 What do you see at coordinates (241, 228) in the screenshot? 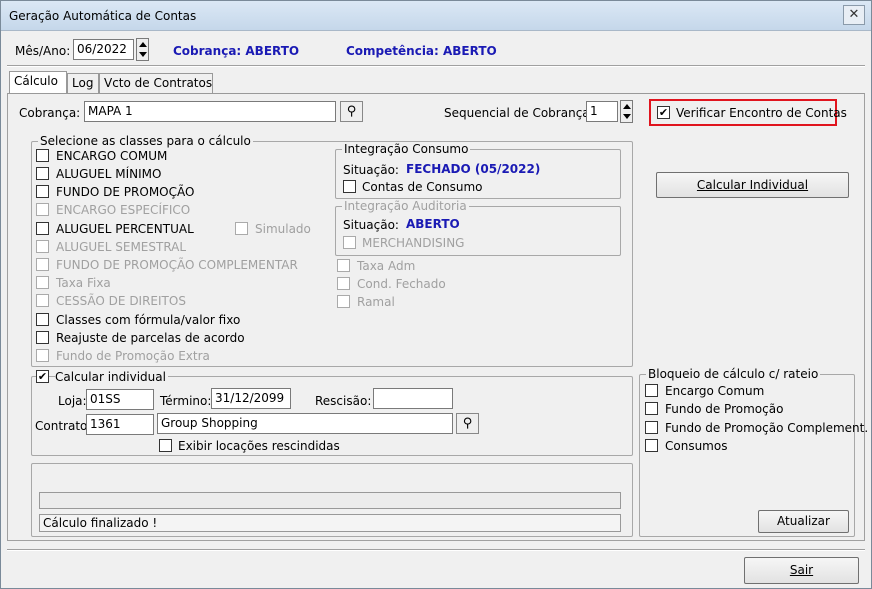
I see `simulado-checkbox` at bounding box center [241, 228].